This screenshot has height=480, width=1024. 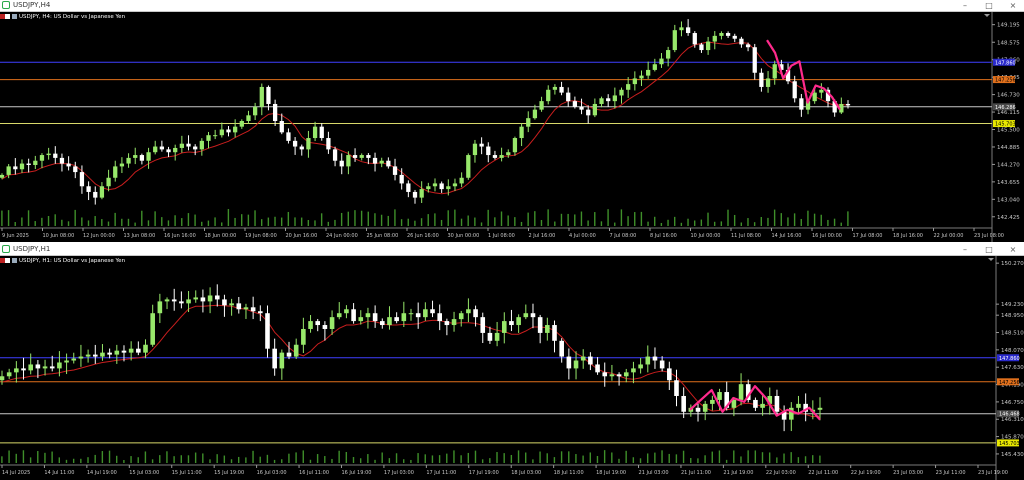 What do you see at coordinates (1008, 43) in the screenshot?
I see `price-tick-label: 148.575` at bounding box center [1008, 43].